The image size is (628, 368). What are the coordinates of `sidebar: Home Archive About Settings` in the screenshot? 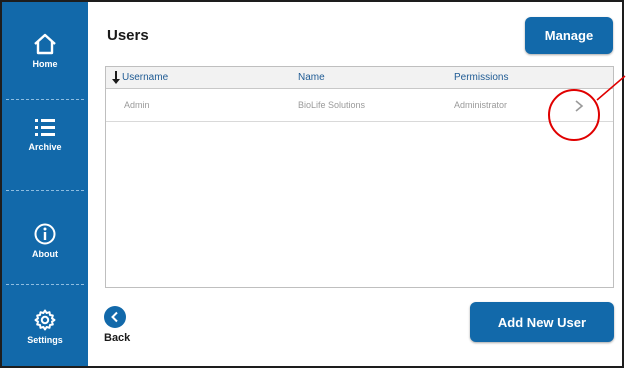 It's located at (45, 184).